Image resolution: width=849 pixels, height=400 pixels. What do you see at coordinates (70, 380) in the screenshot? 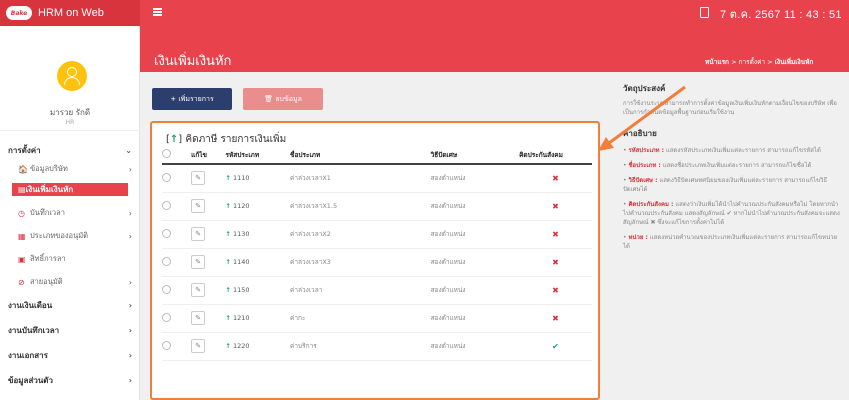
I see `sidebar-group-personal: ข้อมูลส่วนตัว ›` at bounding box center [70, 380].